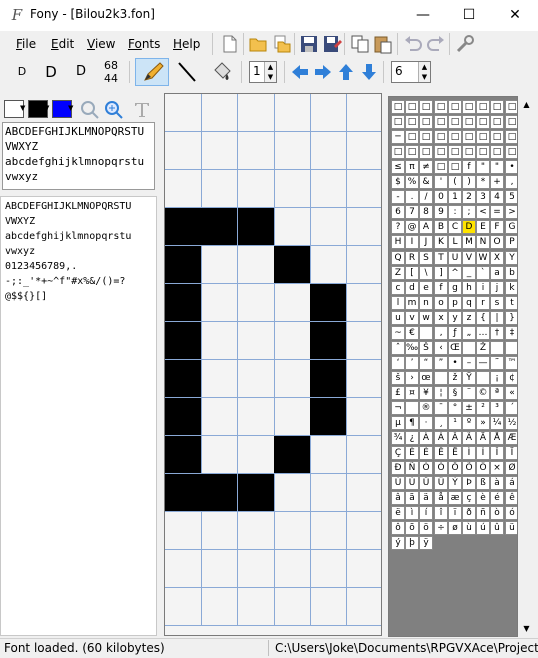 The image size is (538, 658). What do you see at coordinates (412, 543) in the screenshot?
I see `char-cell: þ` at bounding box center [412, 543].